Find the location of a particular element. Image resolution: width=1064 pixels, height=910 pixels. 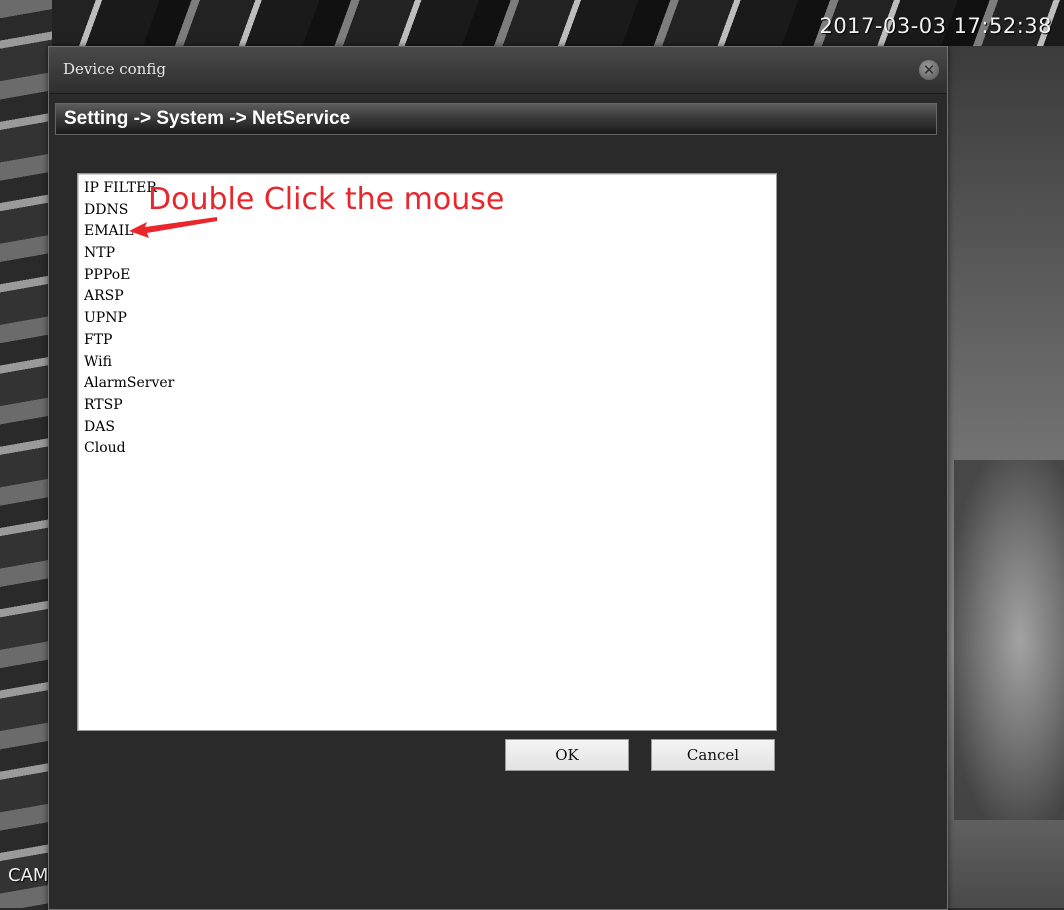

list-item: DAS is located at coordinates (129, 428).